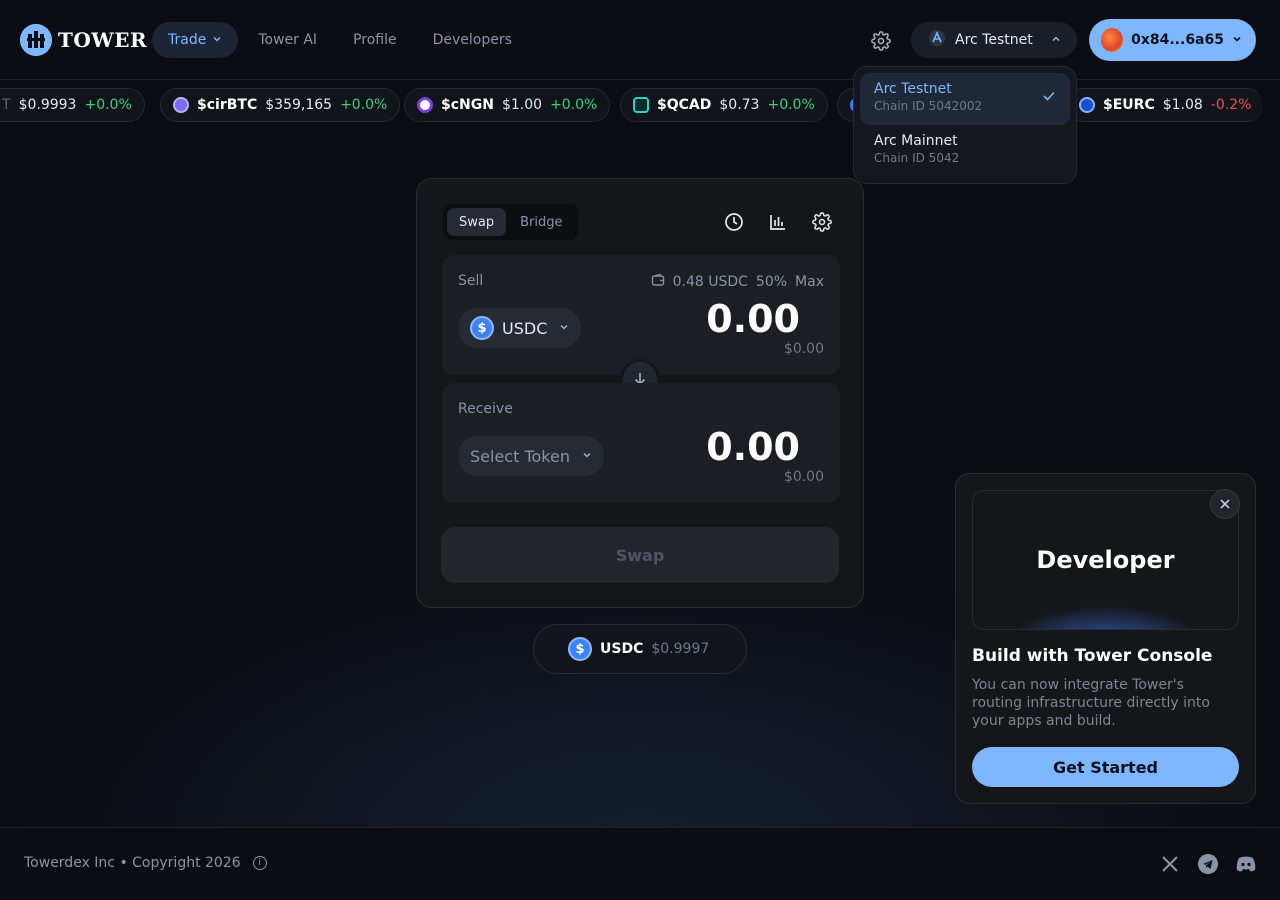 The height and width of the screenshot is (900, 1280). What do you see at coordinates (1105, 767) in the screenshot?
I see `get-started-button: Get Started` at bounding box center [1105, 767].